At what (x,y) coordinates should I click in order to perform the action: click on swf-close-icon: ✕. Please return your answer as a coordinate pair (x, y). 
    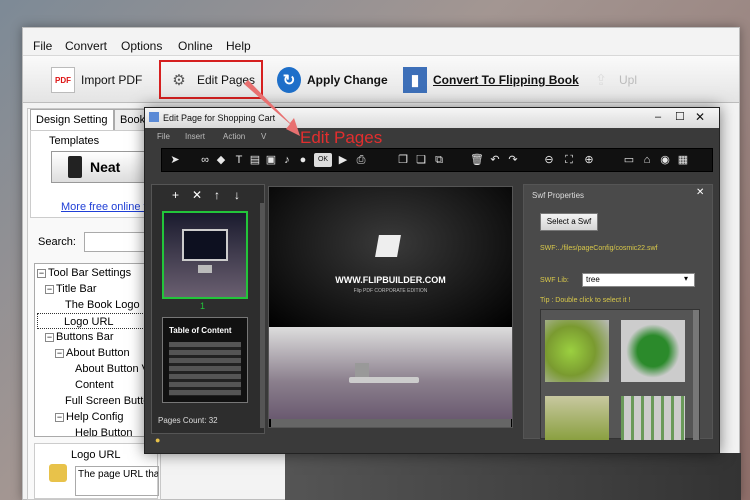
    Looking at the image, I should click on (700, 192).